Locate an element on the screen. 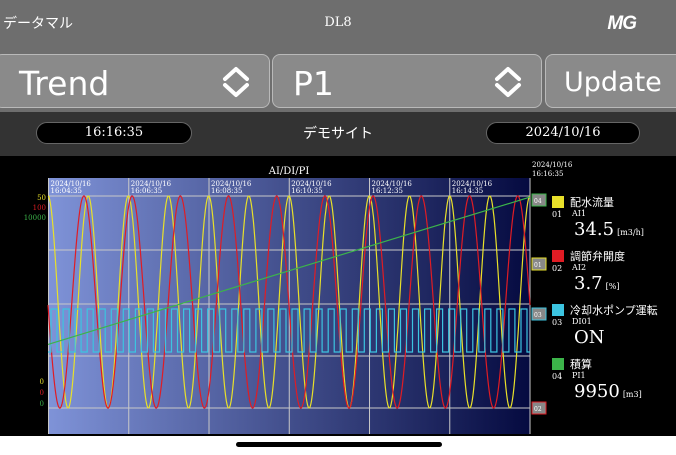 Image resolution: width=676 pixels, height=455 pixels. legend-item-ai2: 02 調節弁開度 AI2 3.7 [%] is located at coordinates (614, 279).